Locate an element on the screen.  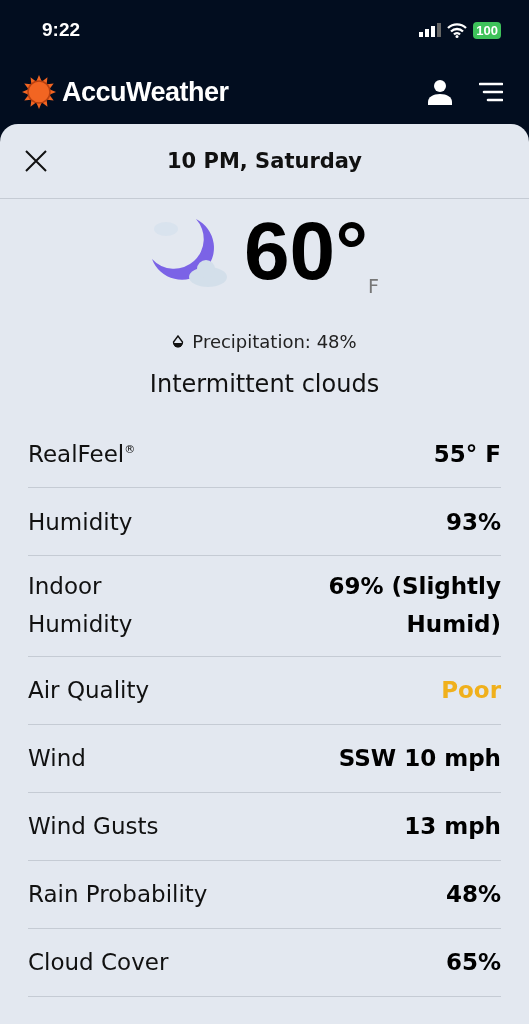
detail-value: 48% is located at coordinates (473, 894).